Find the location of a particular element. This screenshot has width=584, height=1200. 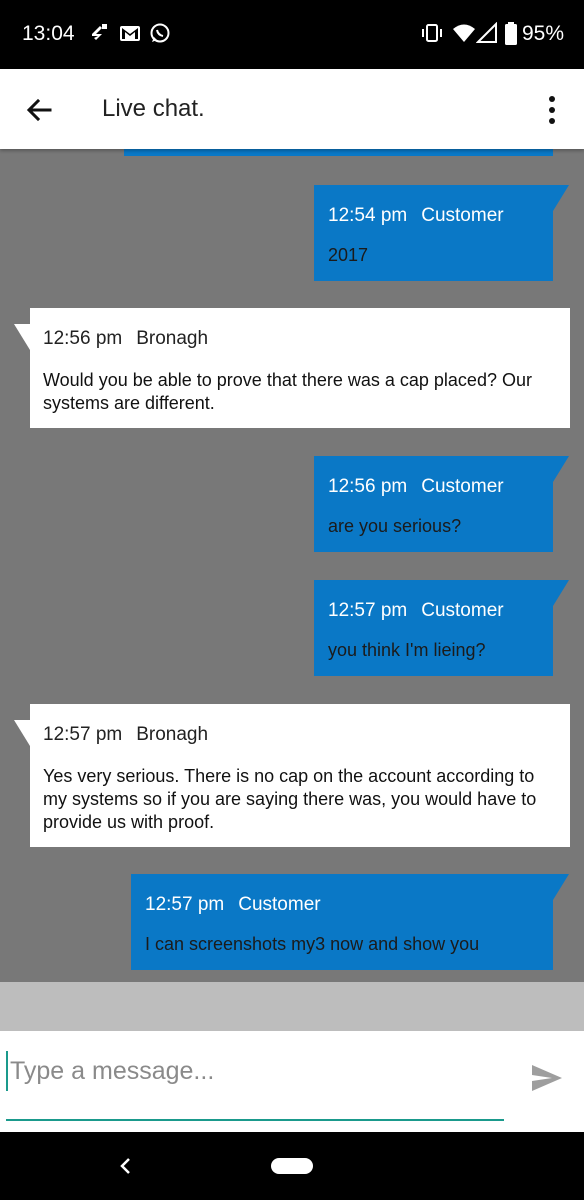

message-bubble-outgoing: 12:56 pm Customer are you serious? is located at coordinates (441, 504).